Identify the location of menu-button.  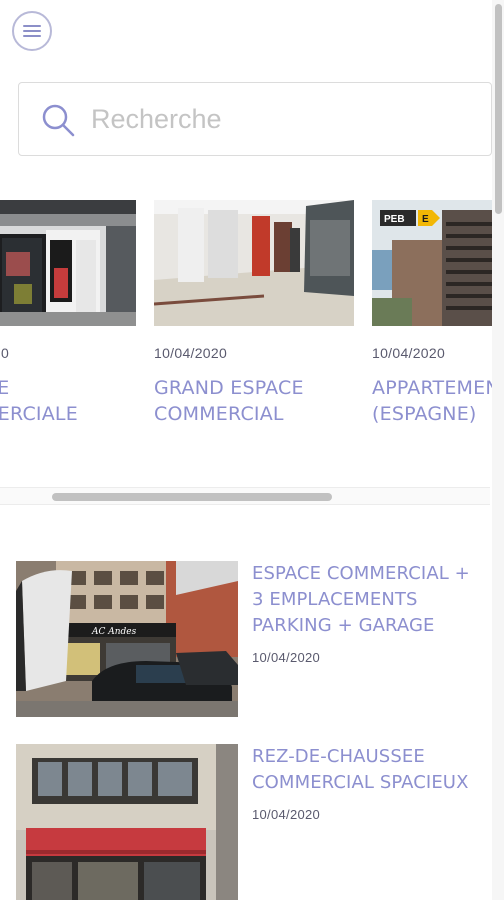
(32, 31).